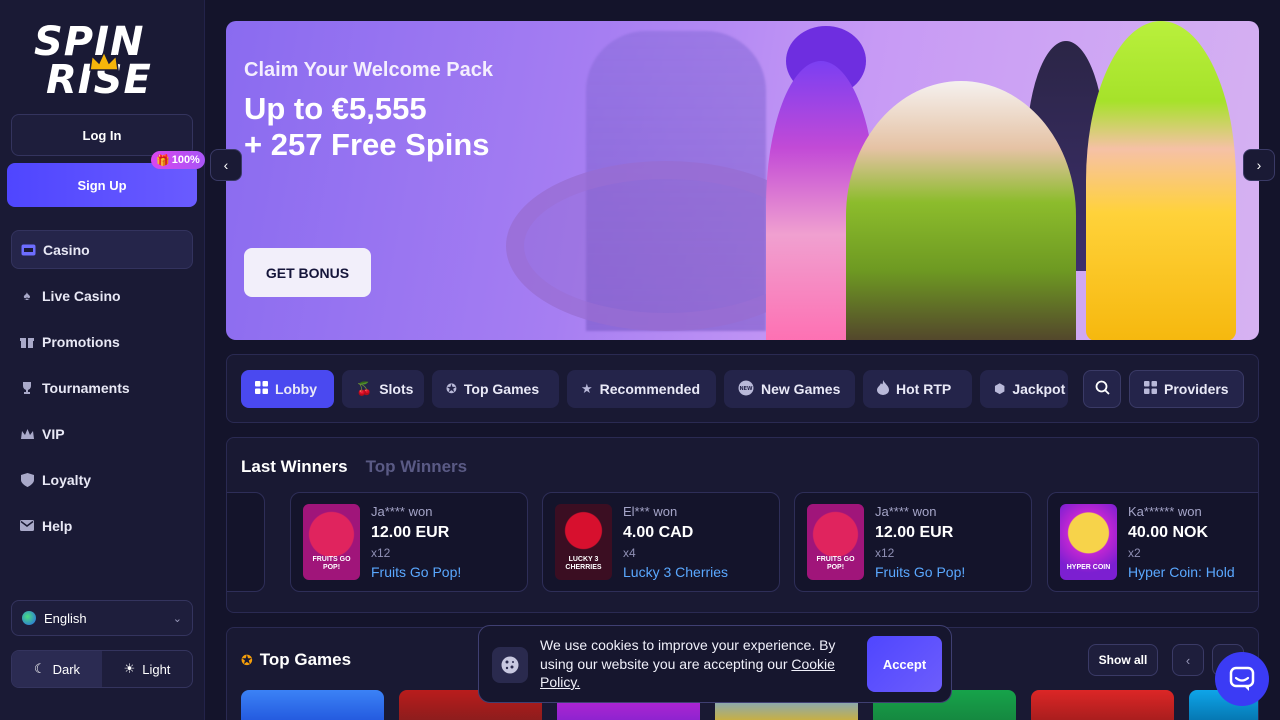 Image resolution: width=1280 pixels, height=720 pixels. Describe the element at coordinates (495, 389) in the screenshot. I see `tab-top-games: ✪ Top Games` at that location.